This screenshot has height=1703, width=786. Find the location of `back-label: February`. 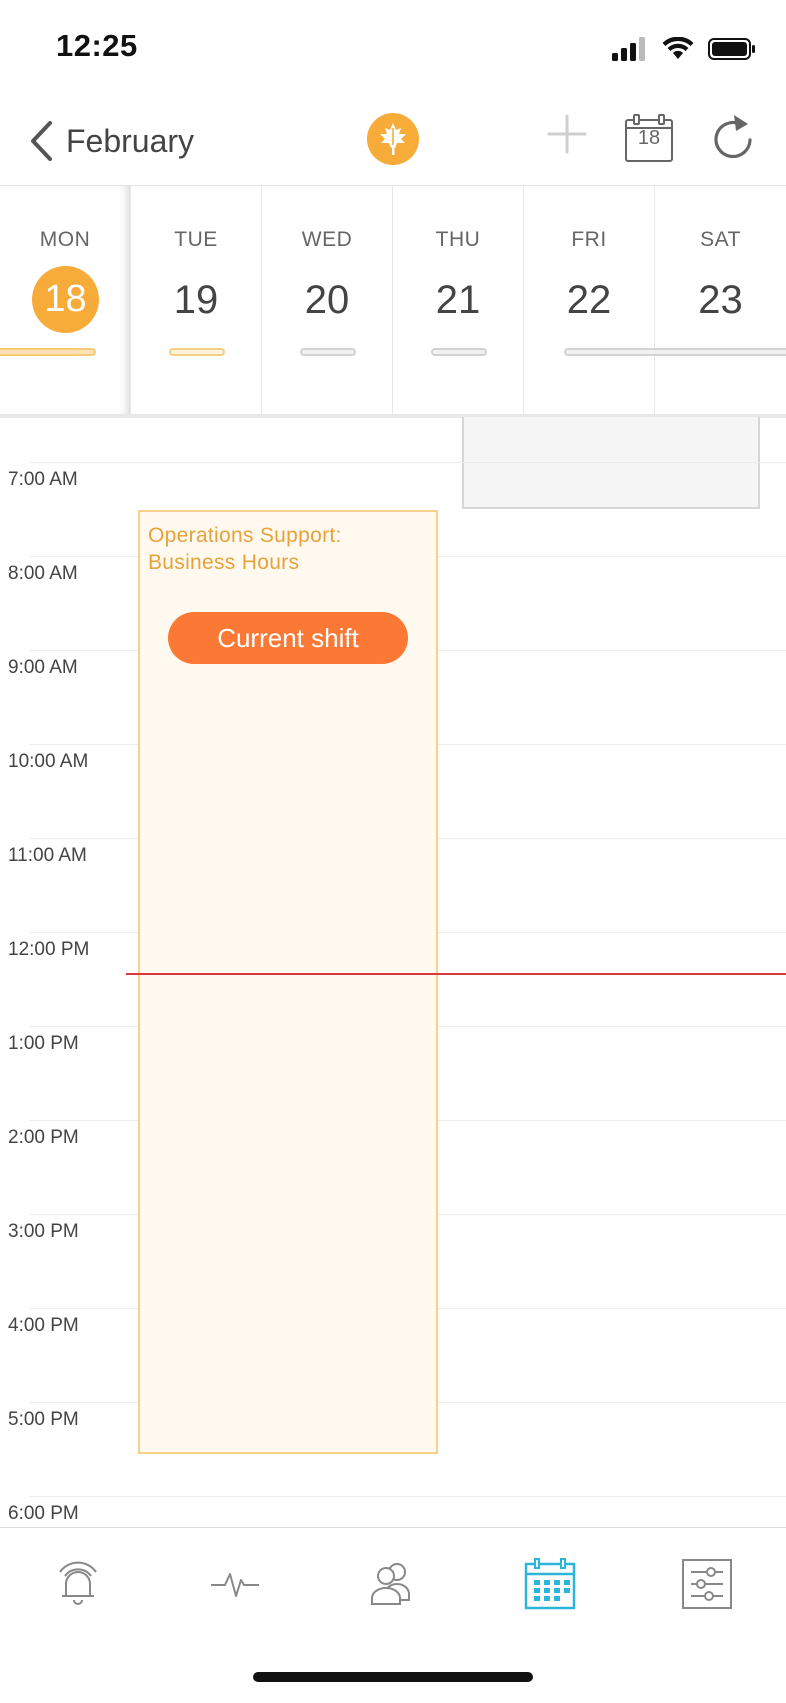

back-label: February is located at coordinates (130, 140).